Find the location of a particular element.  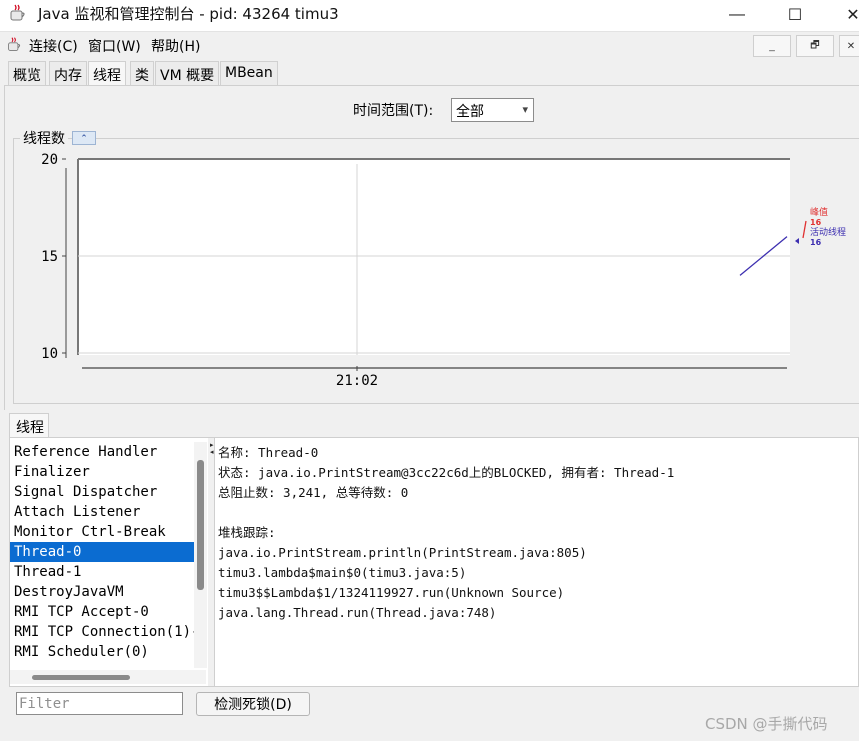

thread-list-horizontal-scrollbar is located at coordinates (108, 677).